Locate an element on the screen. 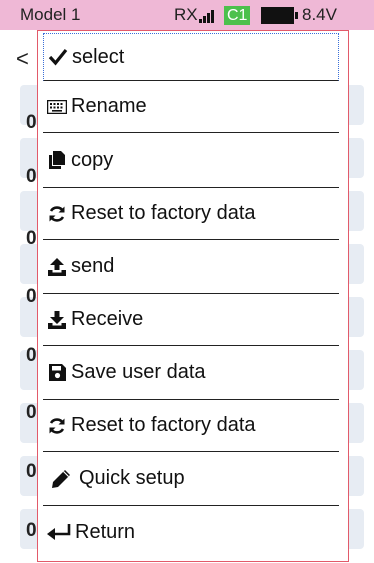 The image size is (374, 563). signal-strength-icon is located at coordinates (209, 16).